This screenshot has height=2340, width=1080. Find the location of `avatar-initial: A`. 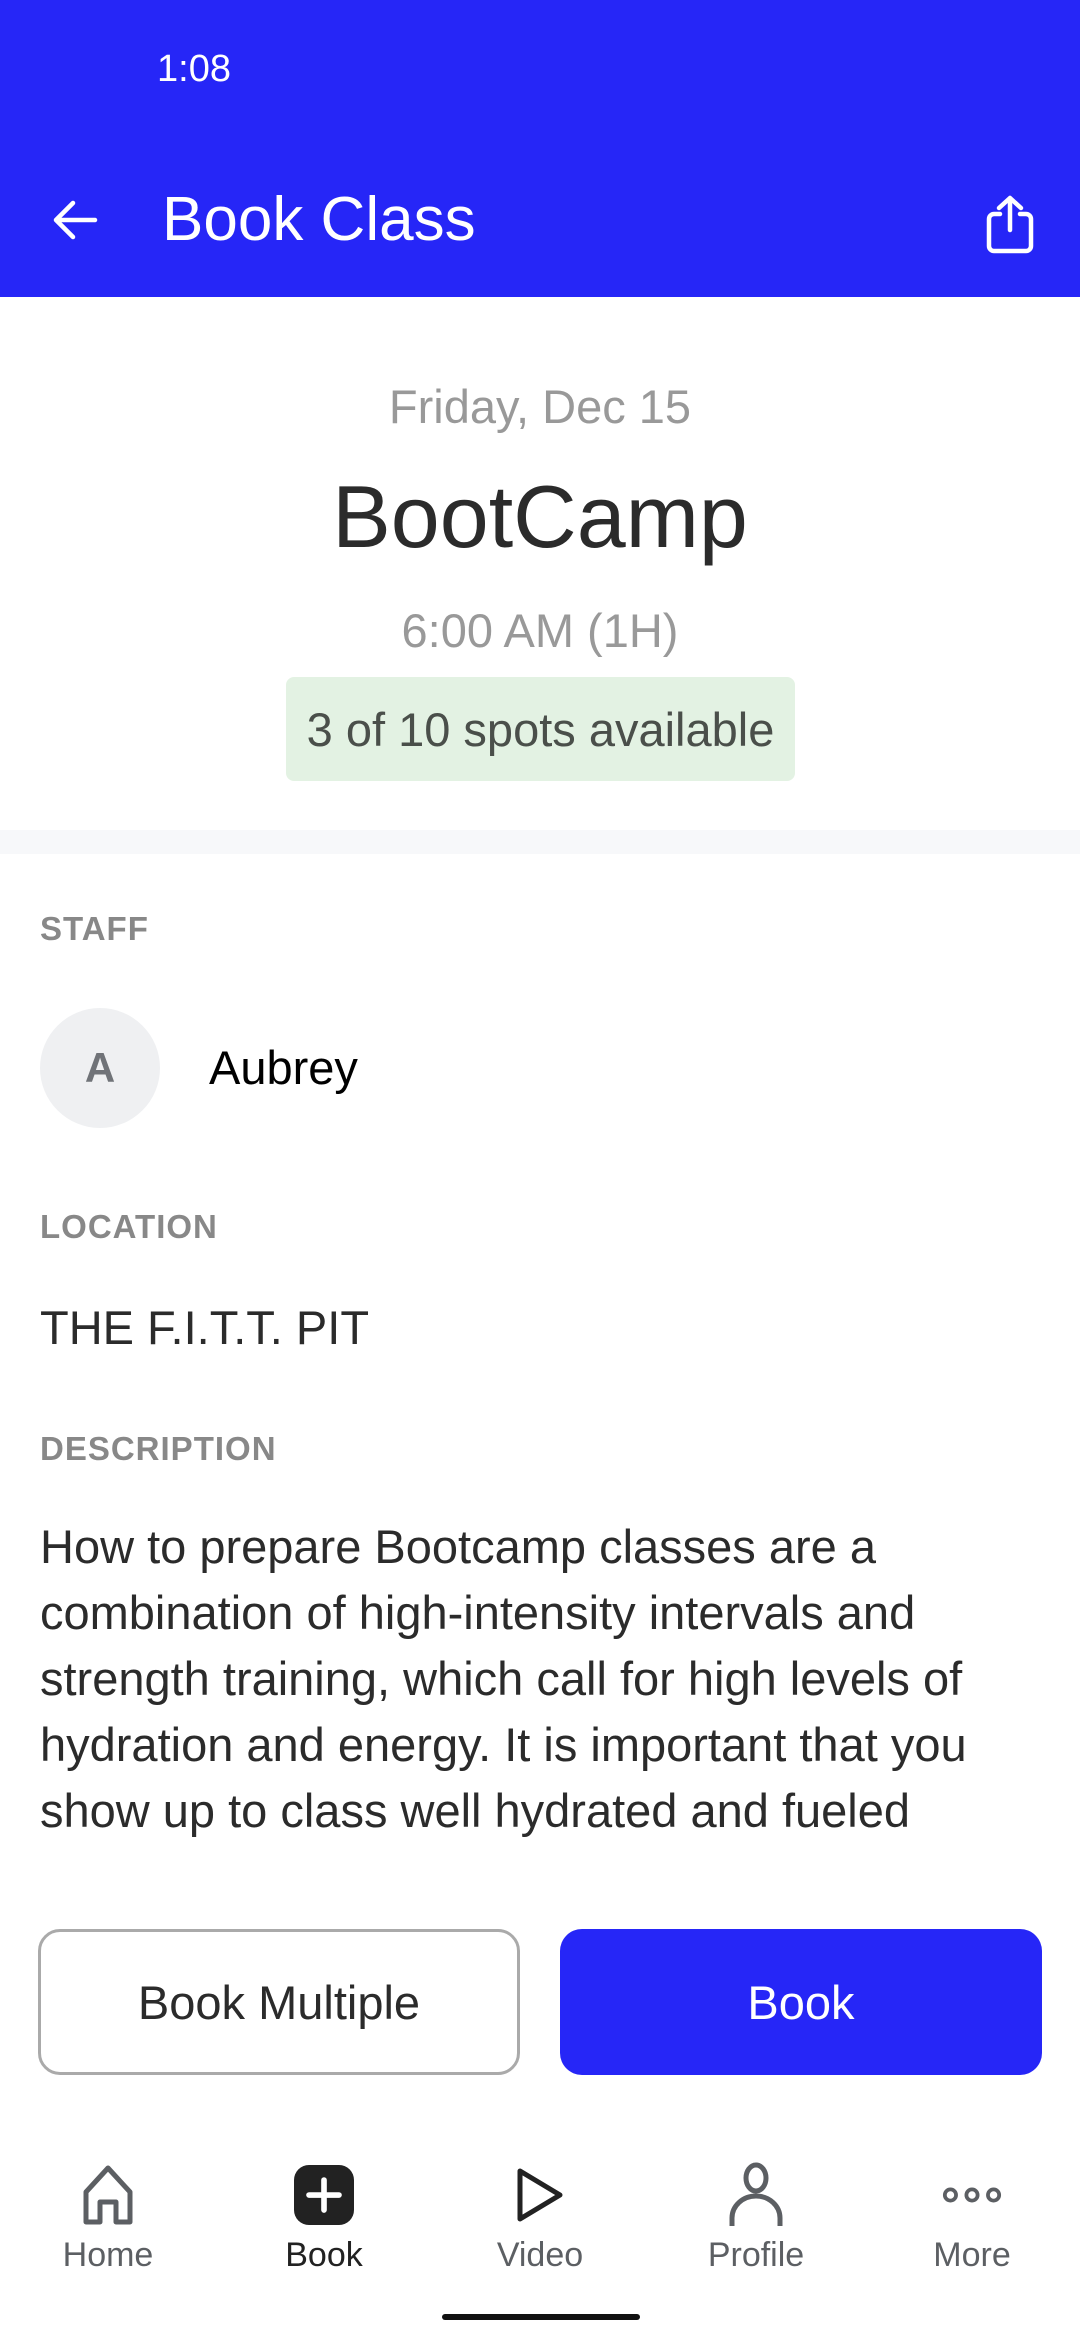

avatar-initial: A is located at coordinates (100, 1067).